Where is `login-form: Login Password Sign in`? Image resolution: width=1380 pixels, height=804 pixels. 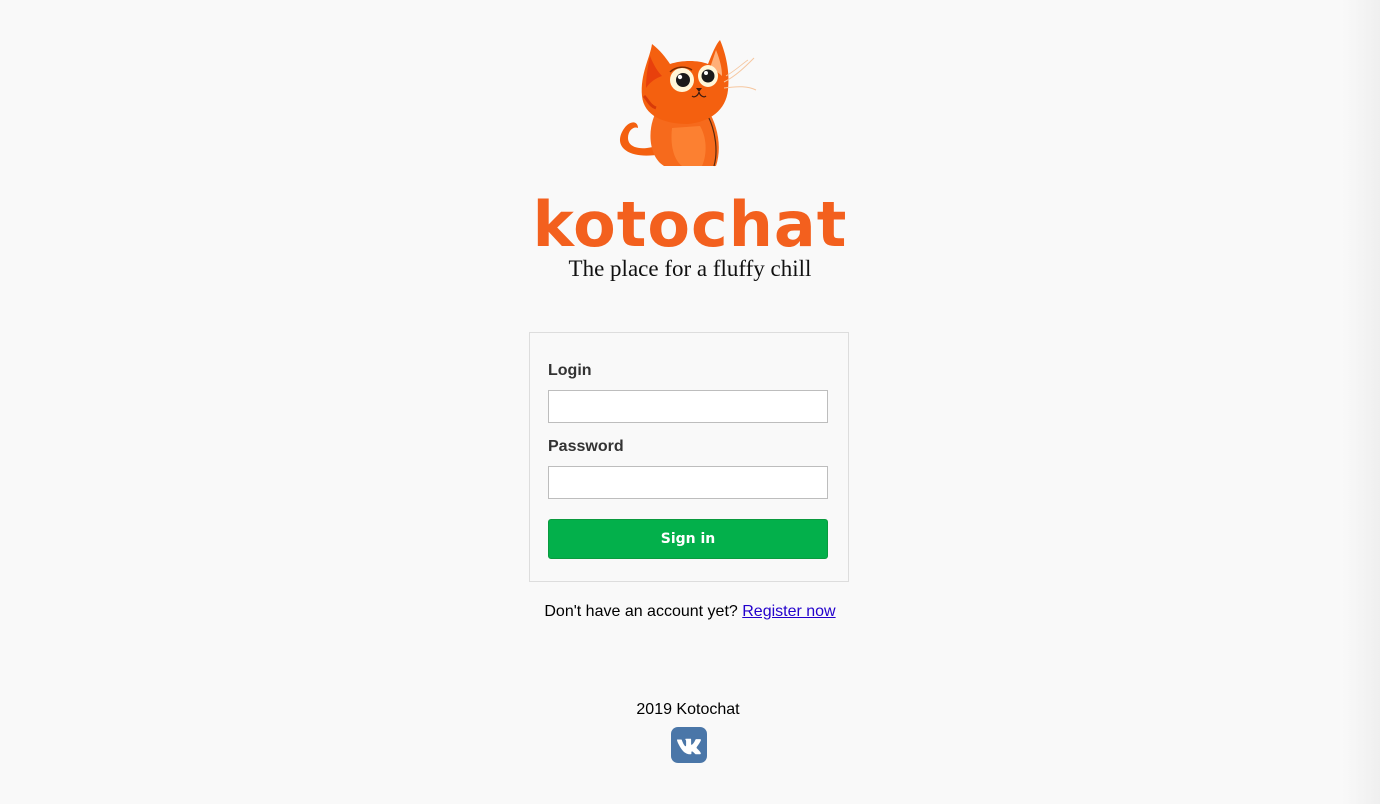 login-form: Login Password Sign in is located at coordinates (689, 457).